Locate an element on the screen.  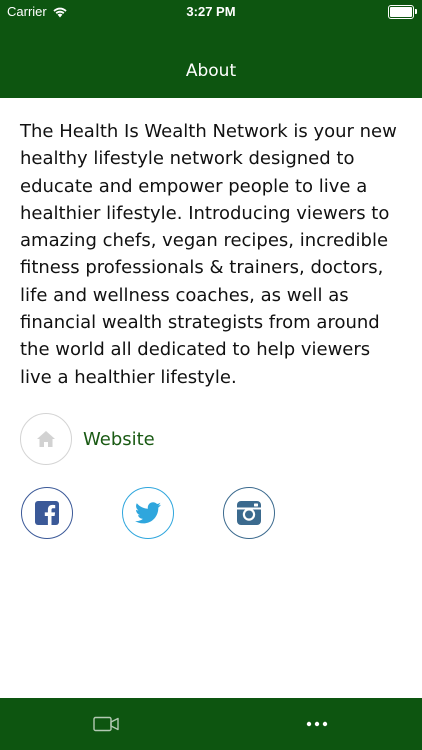
more-dots-icon is located at coordinates (316, 724).